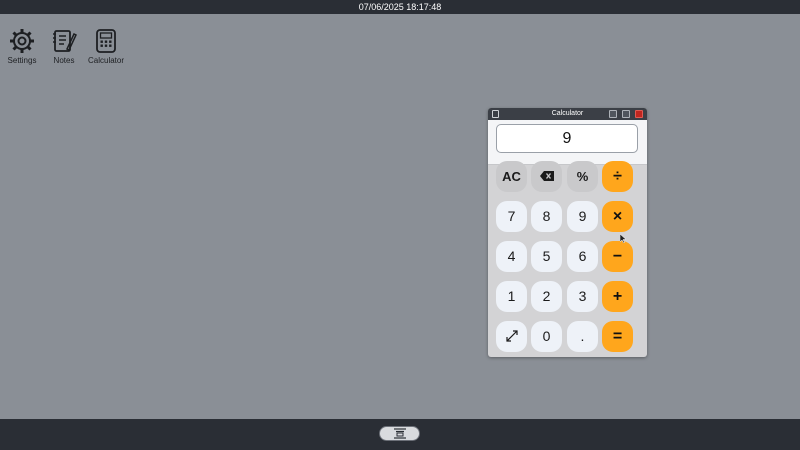 The height and width of the screenshot is (450, 800). I want to click on desktop-icon-calculator: Calculator, so click(106, 46).